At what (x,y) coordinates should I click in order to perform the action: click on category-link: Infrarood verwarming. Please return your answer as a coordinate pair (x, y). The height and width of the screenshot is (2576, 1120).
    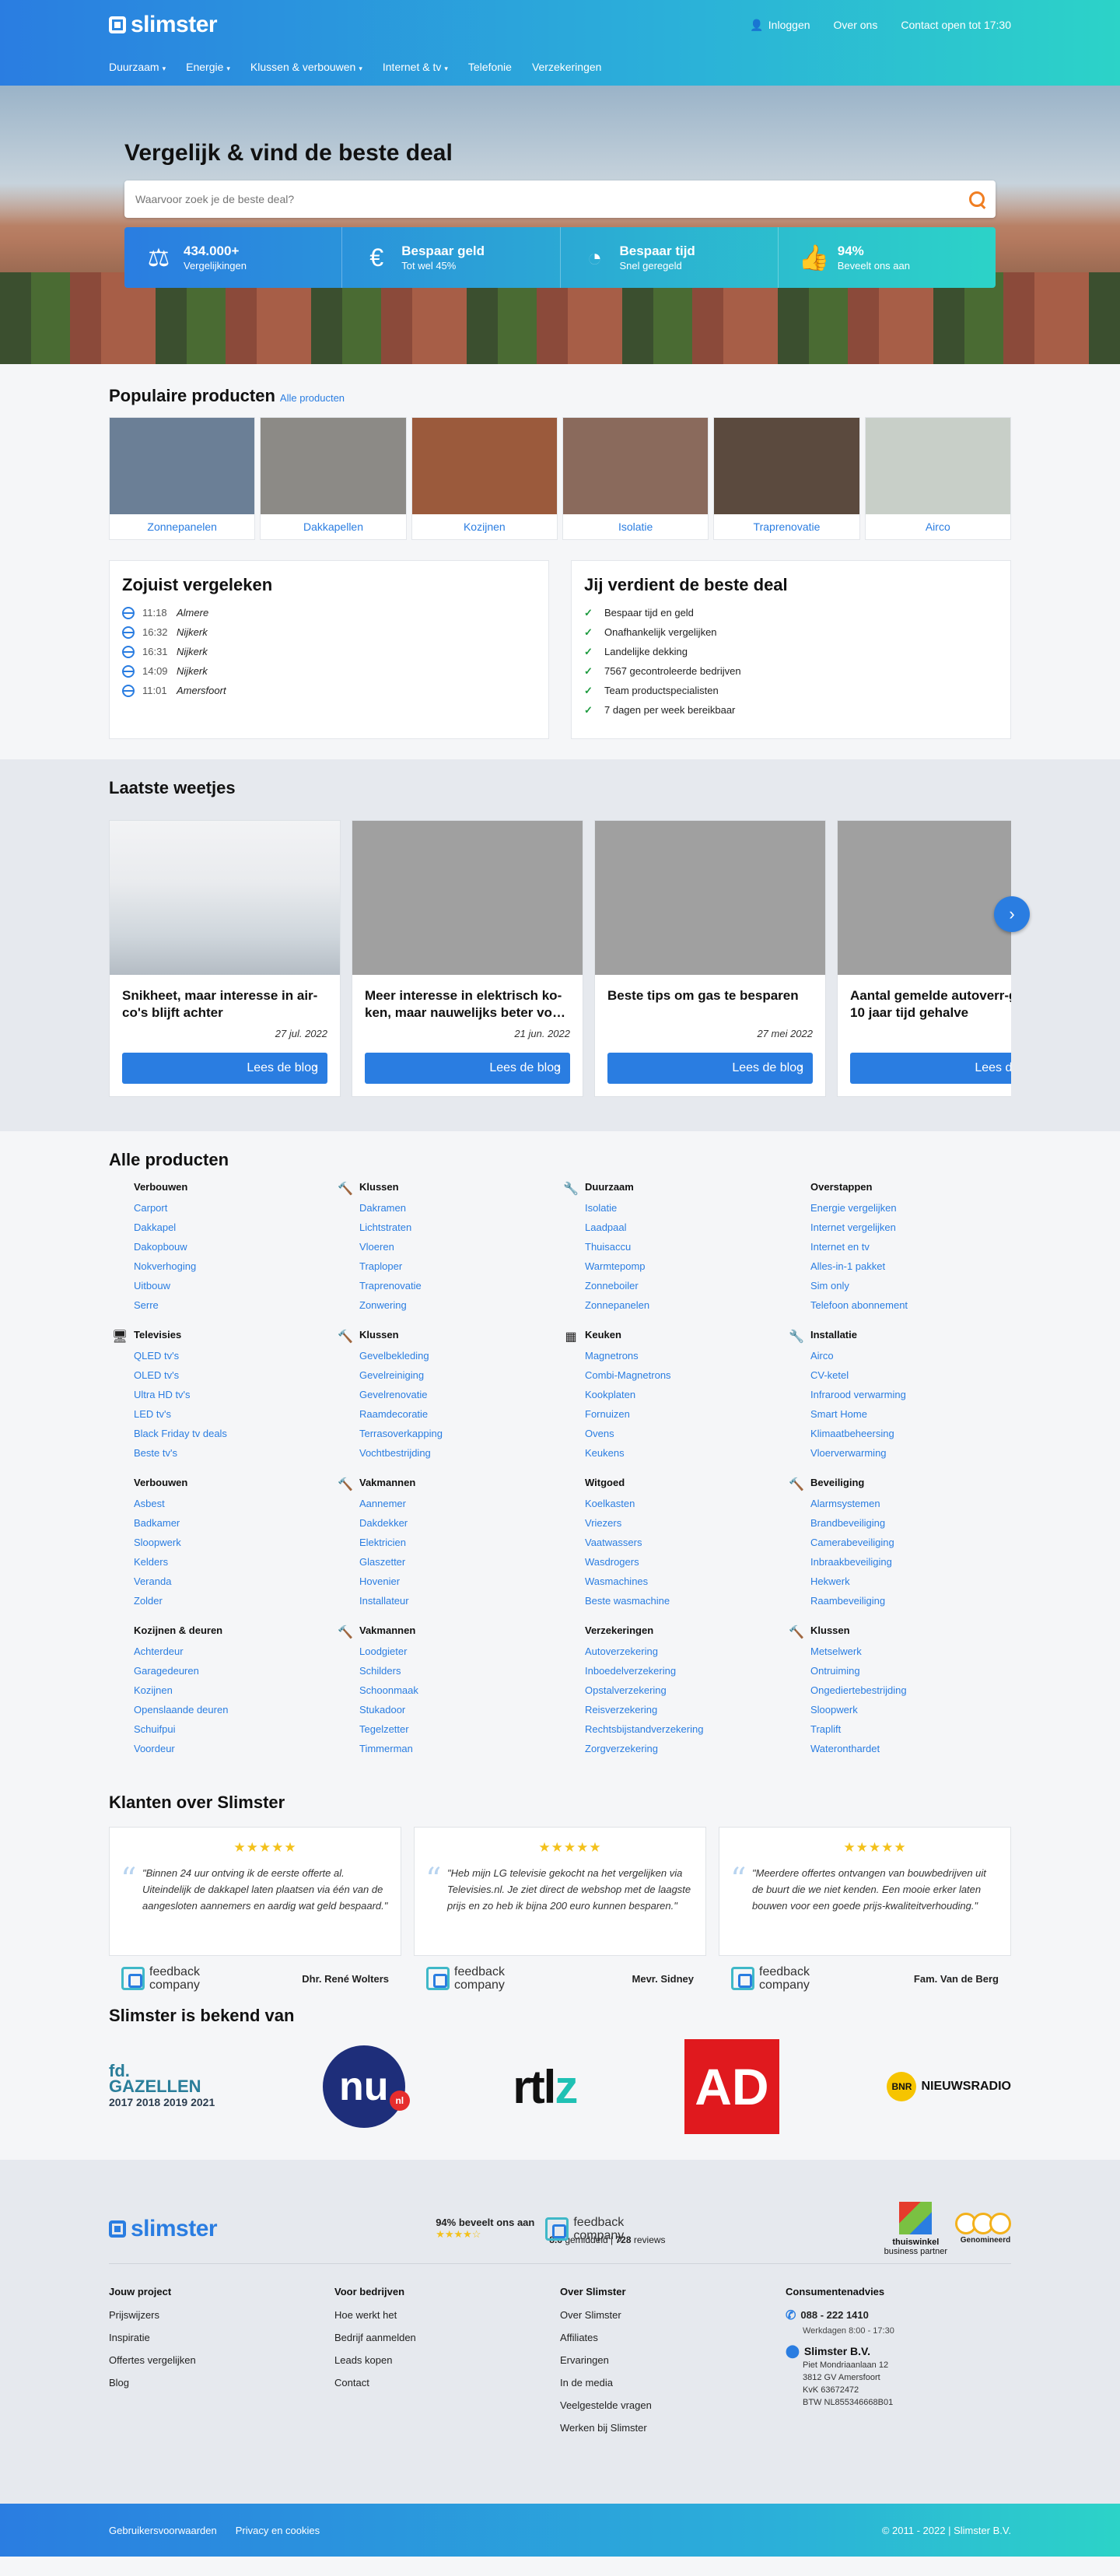
    Looking at the image, I should click on (911, 1394).